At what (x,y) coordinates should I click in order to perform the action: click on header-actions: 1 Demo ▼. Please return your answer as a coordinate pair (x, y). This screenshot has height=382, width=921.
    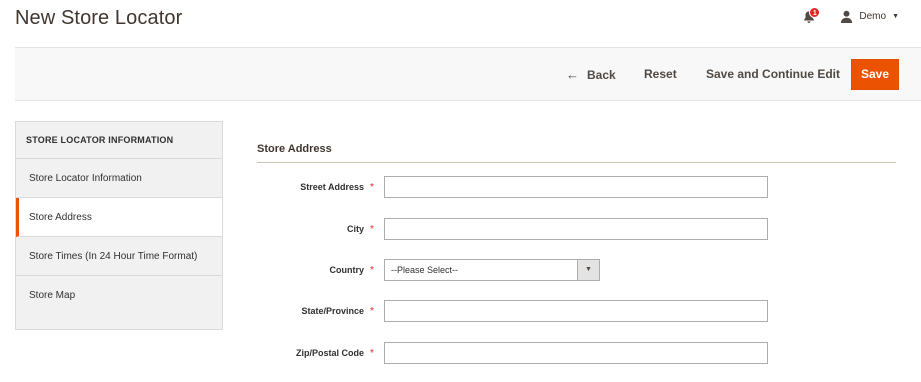
    Looking at the image, I should click on (850, 15).